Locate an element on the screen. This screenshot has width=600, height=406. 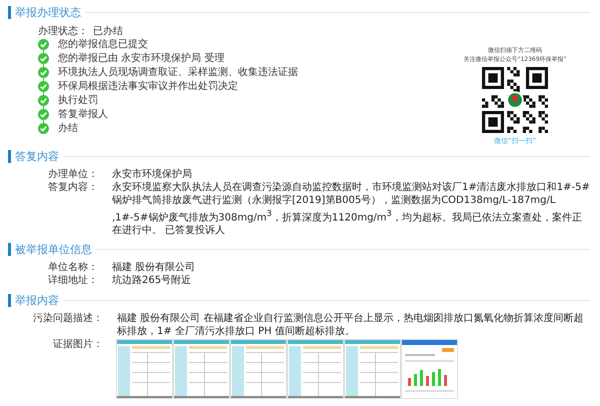
field-label: 办理单位： is located at coordinates (72, 174).